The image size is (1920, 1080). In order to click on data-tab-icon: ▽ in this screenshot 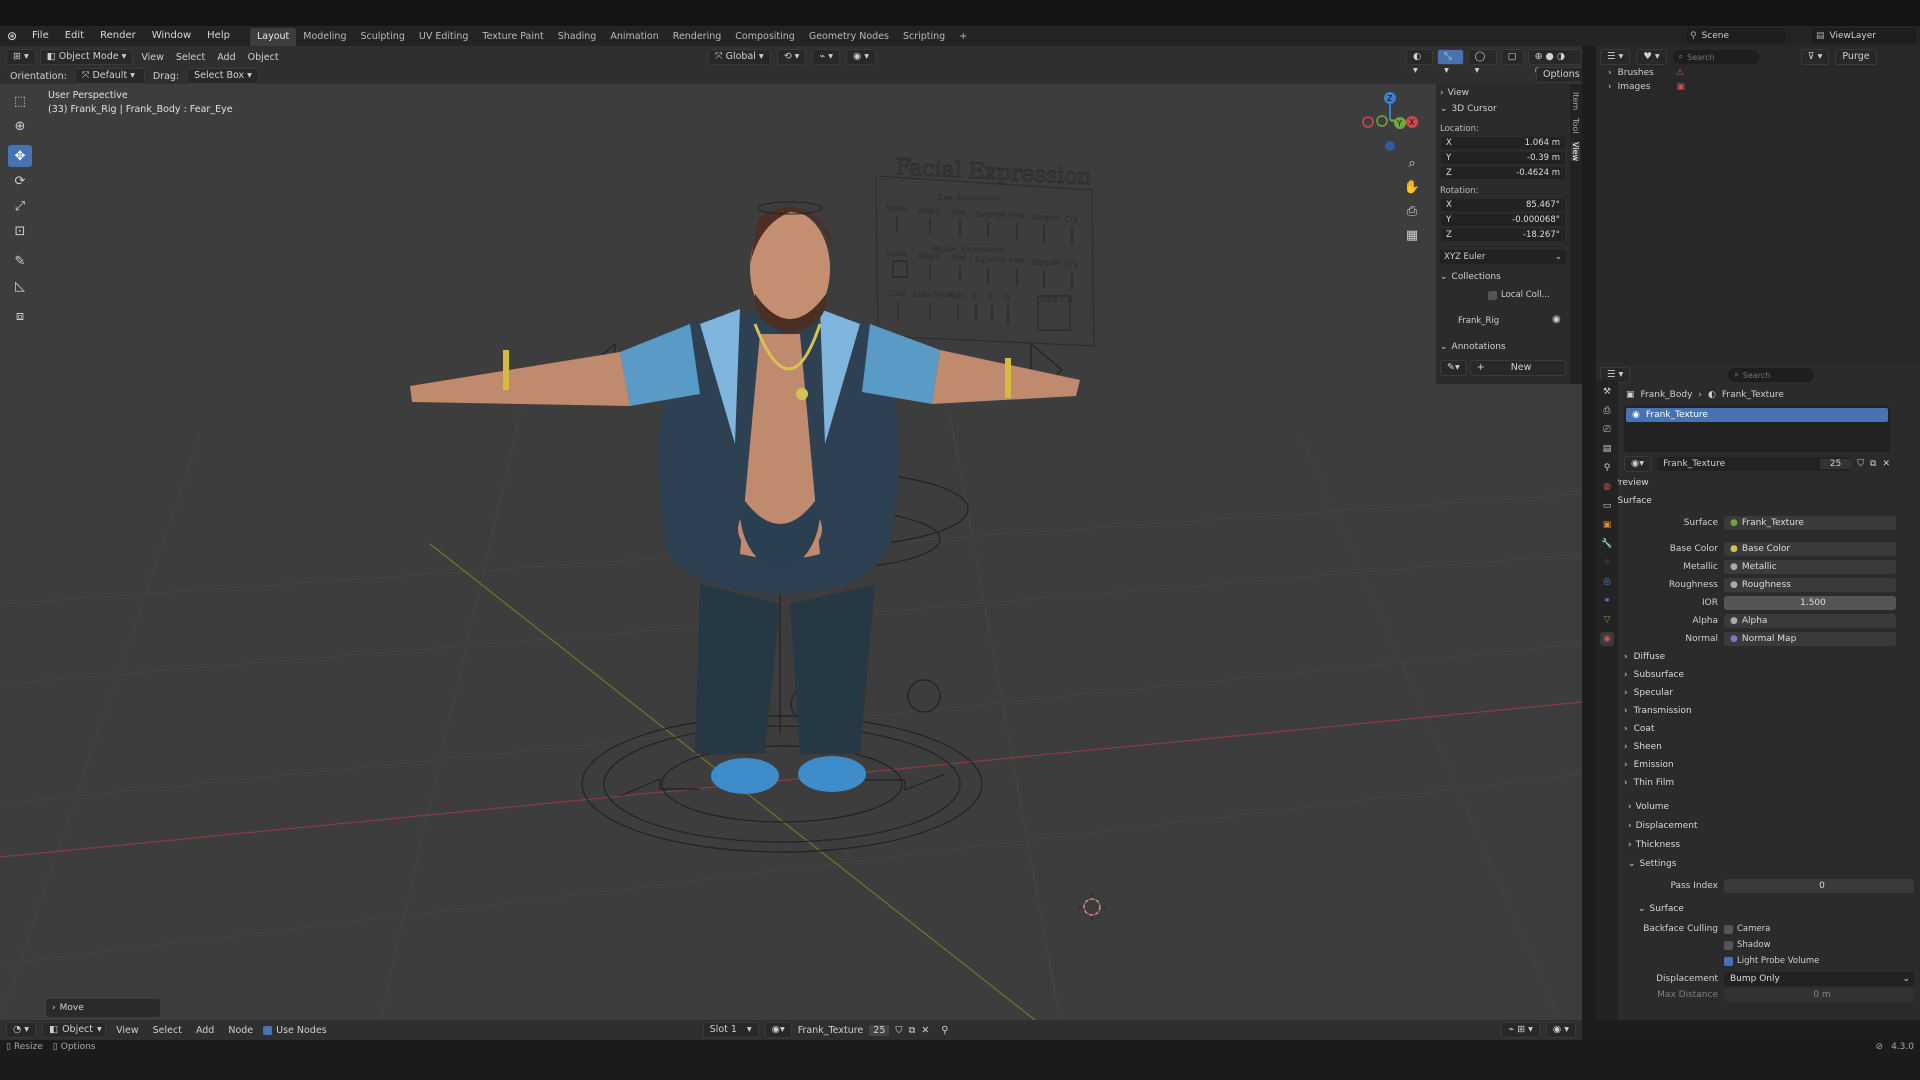, I will do `click(1607, 620)`.